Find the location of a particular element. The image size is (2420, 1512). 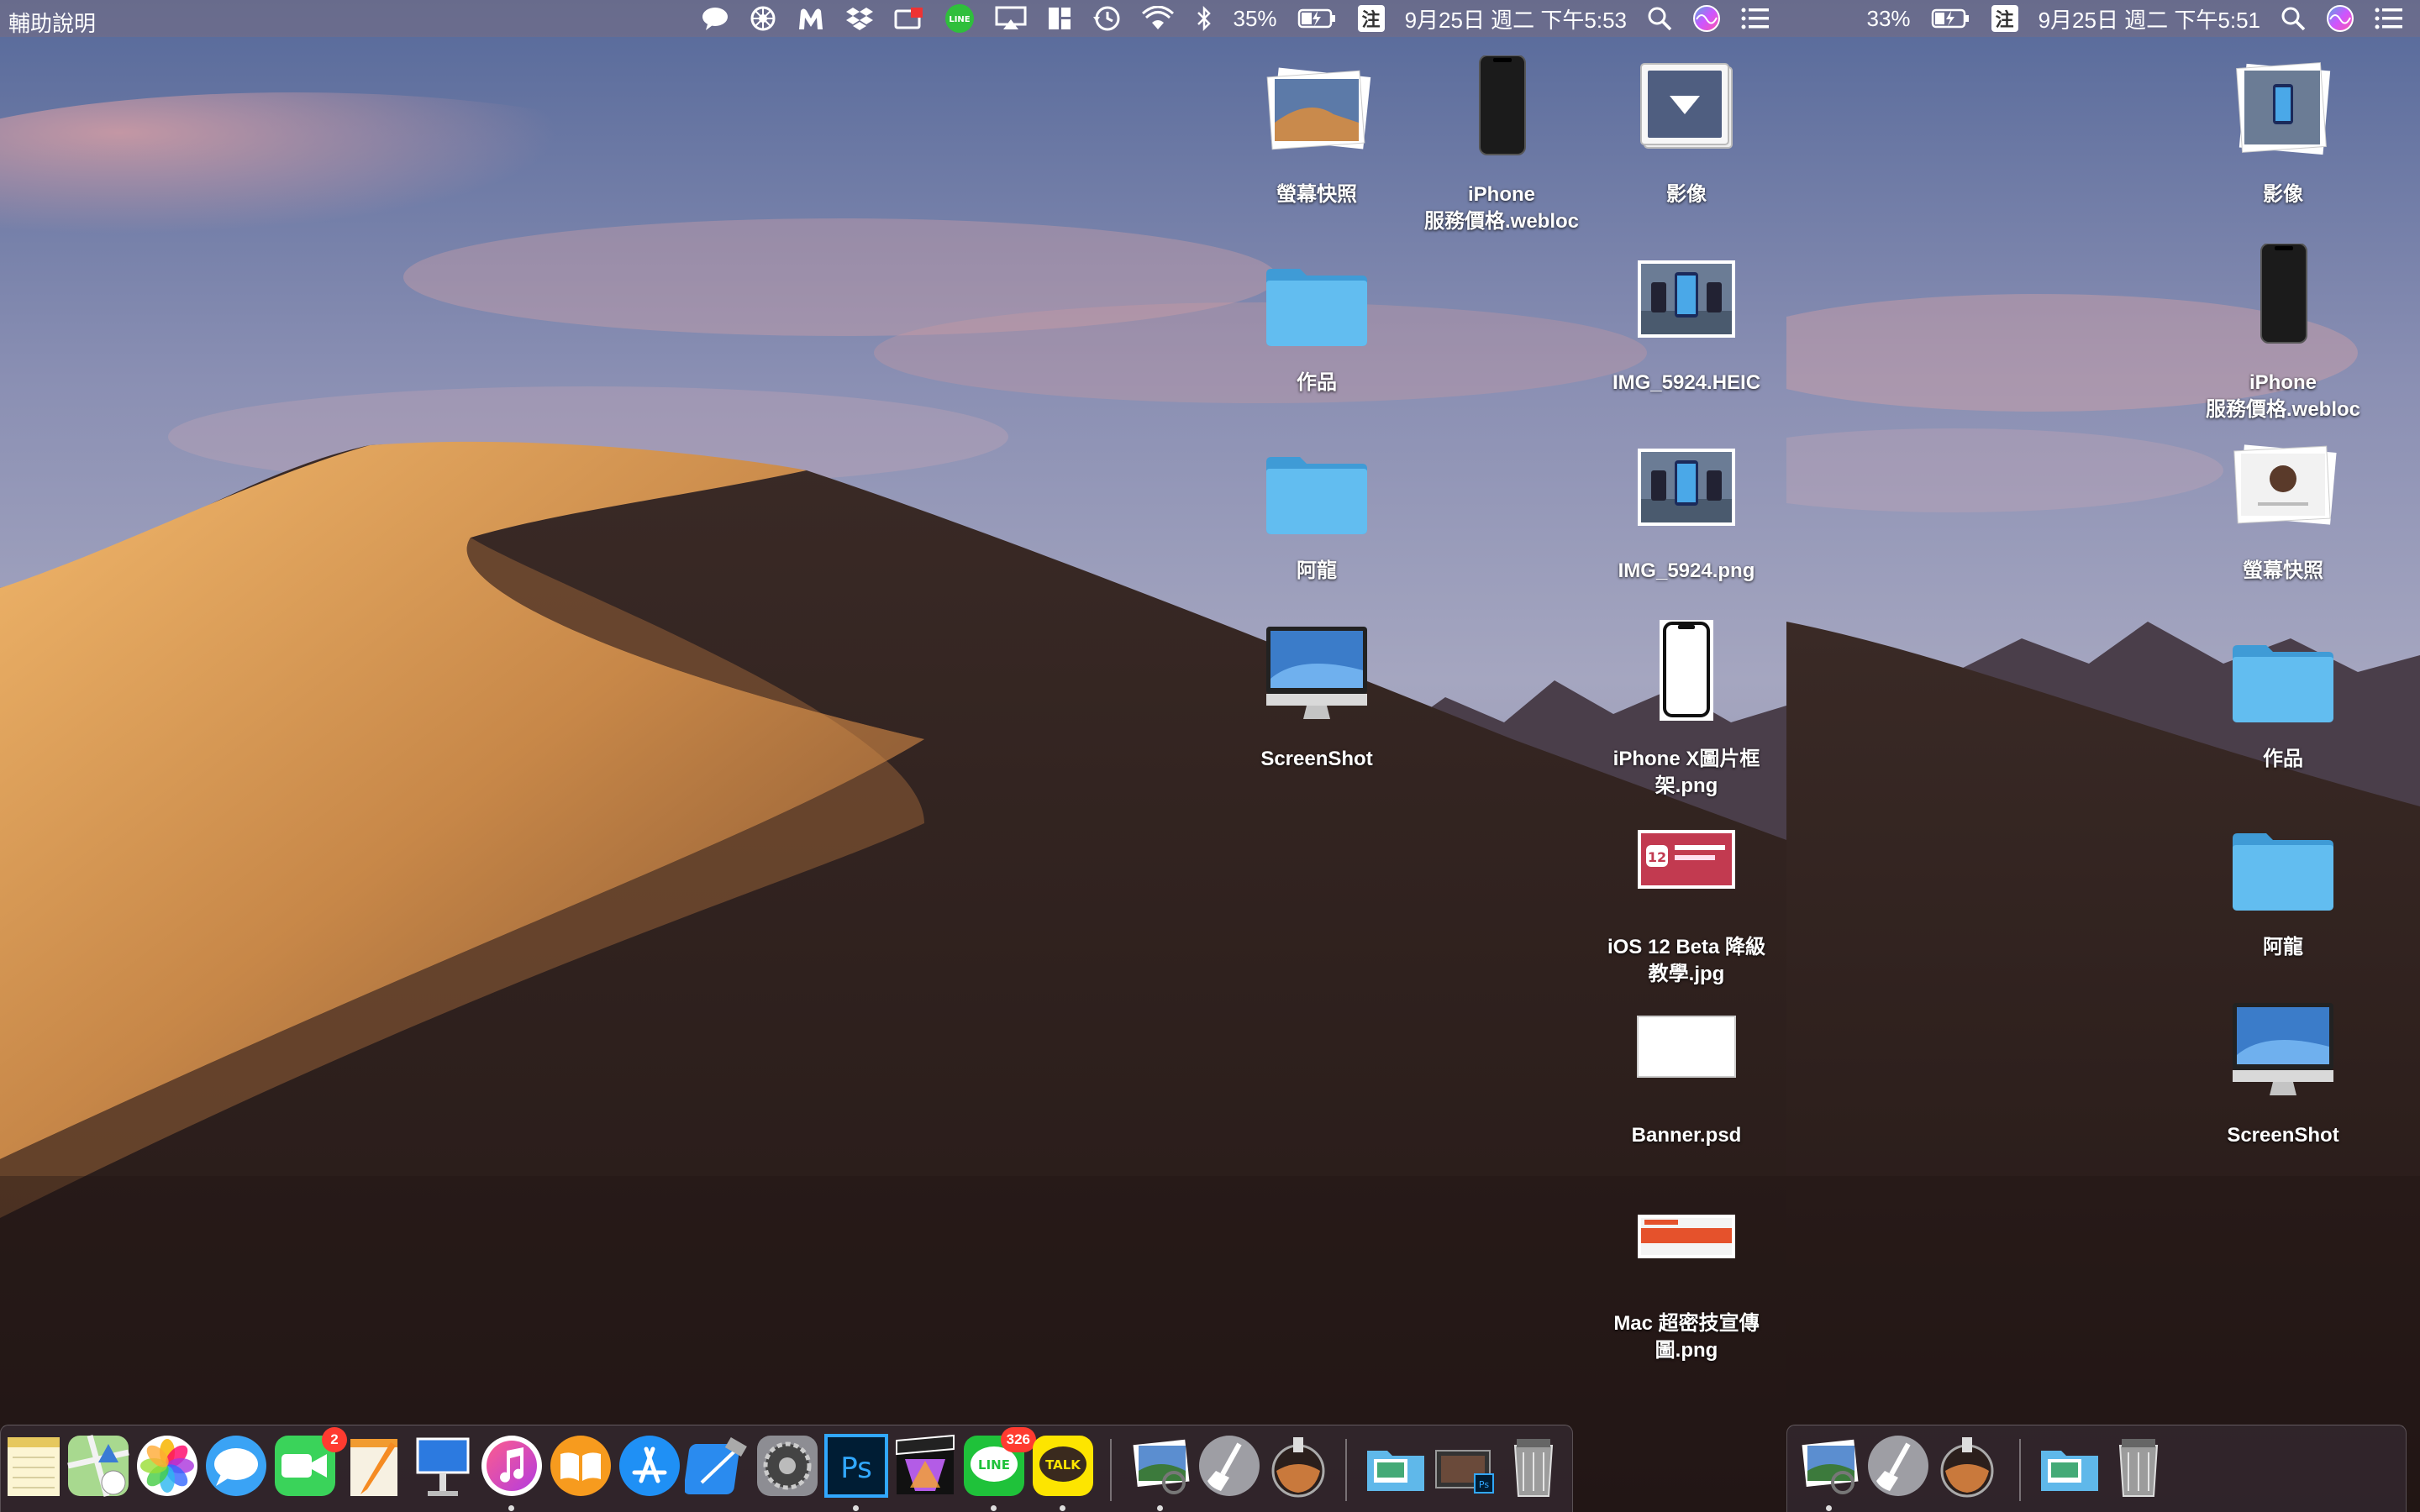

dock-maps-icon is located at coordinates (98, 1465).